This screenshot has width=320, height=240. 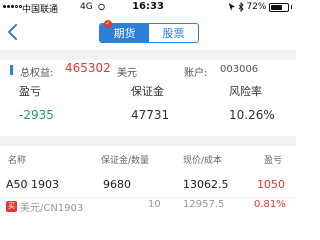 What do you see at coordinates (252, 103) in the screenshot?
I see `risk-summary: 风险率 10.26%` at bounding box center [252, 103].